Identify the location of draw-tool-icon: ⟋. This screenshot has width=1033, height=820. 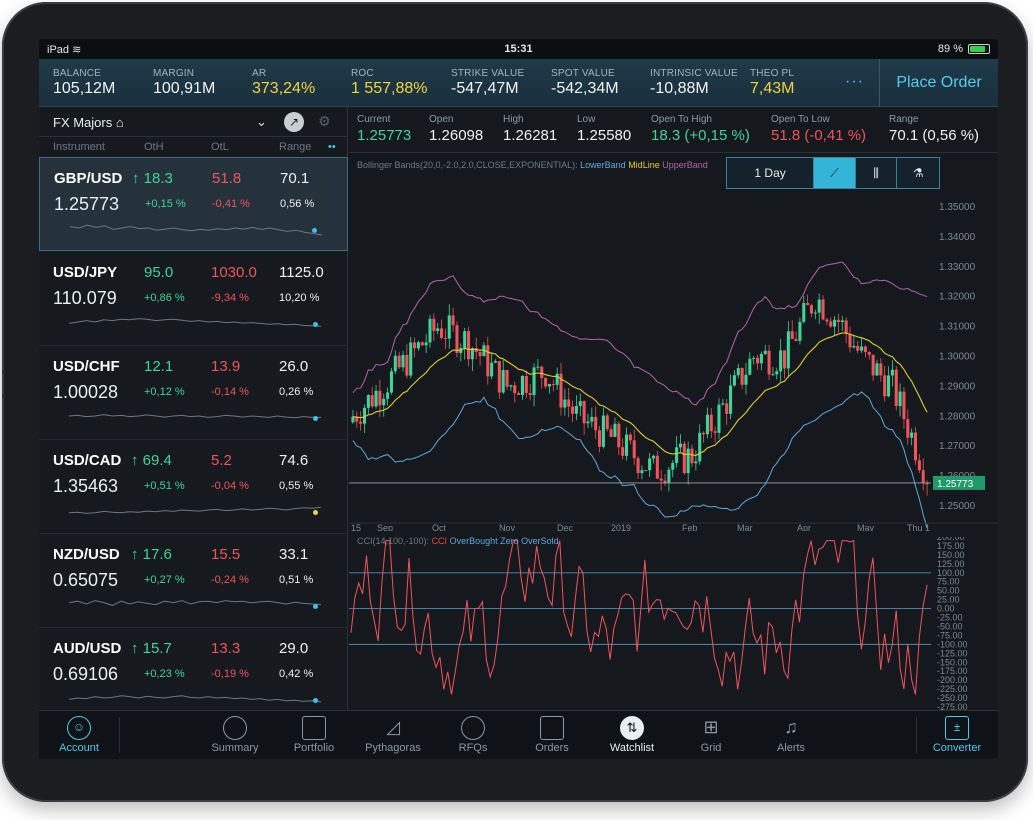
(835, 173).